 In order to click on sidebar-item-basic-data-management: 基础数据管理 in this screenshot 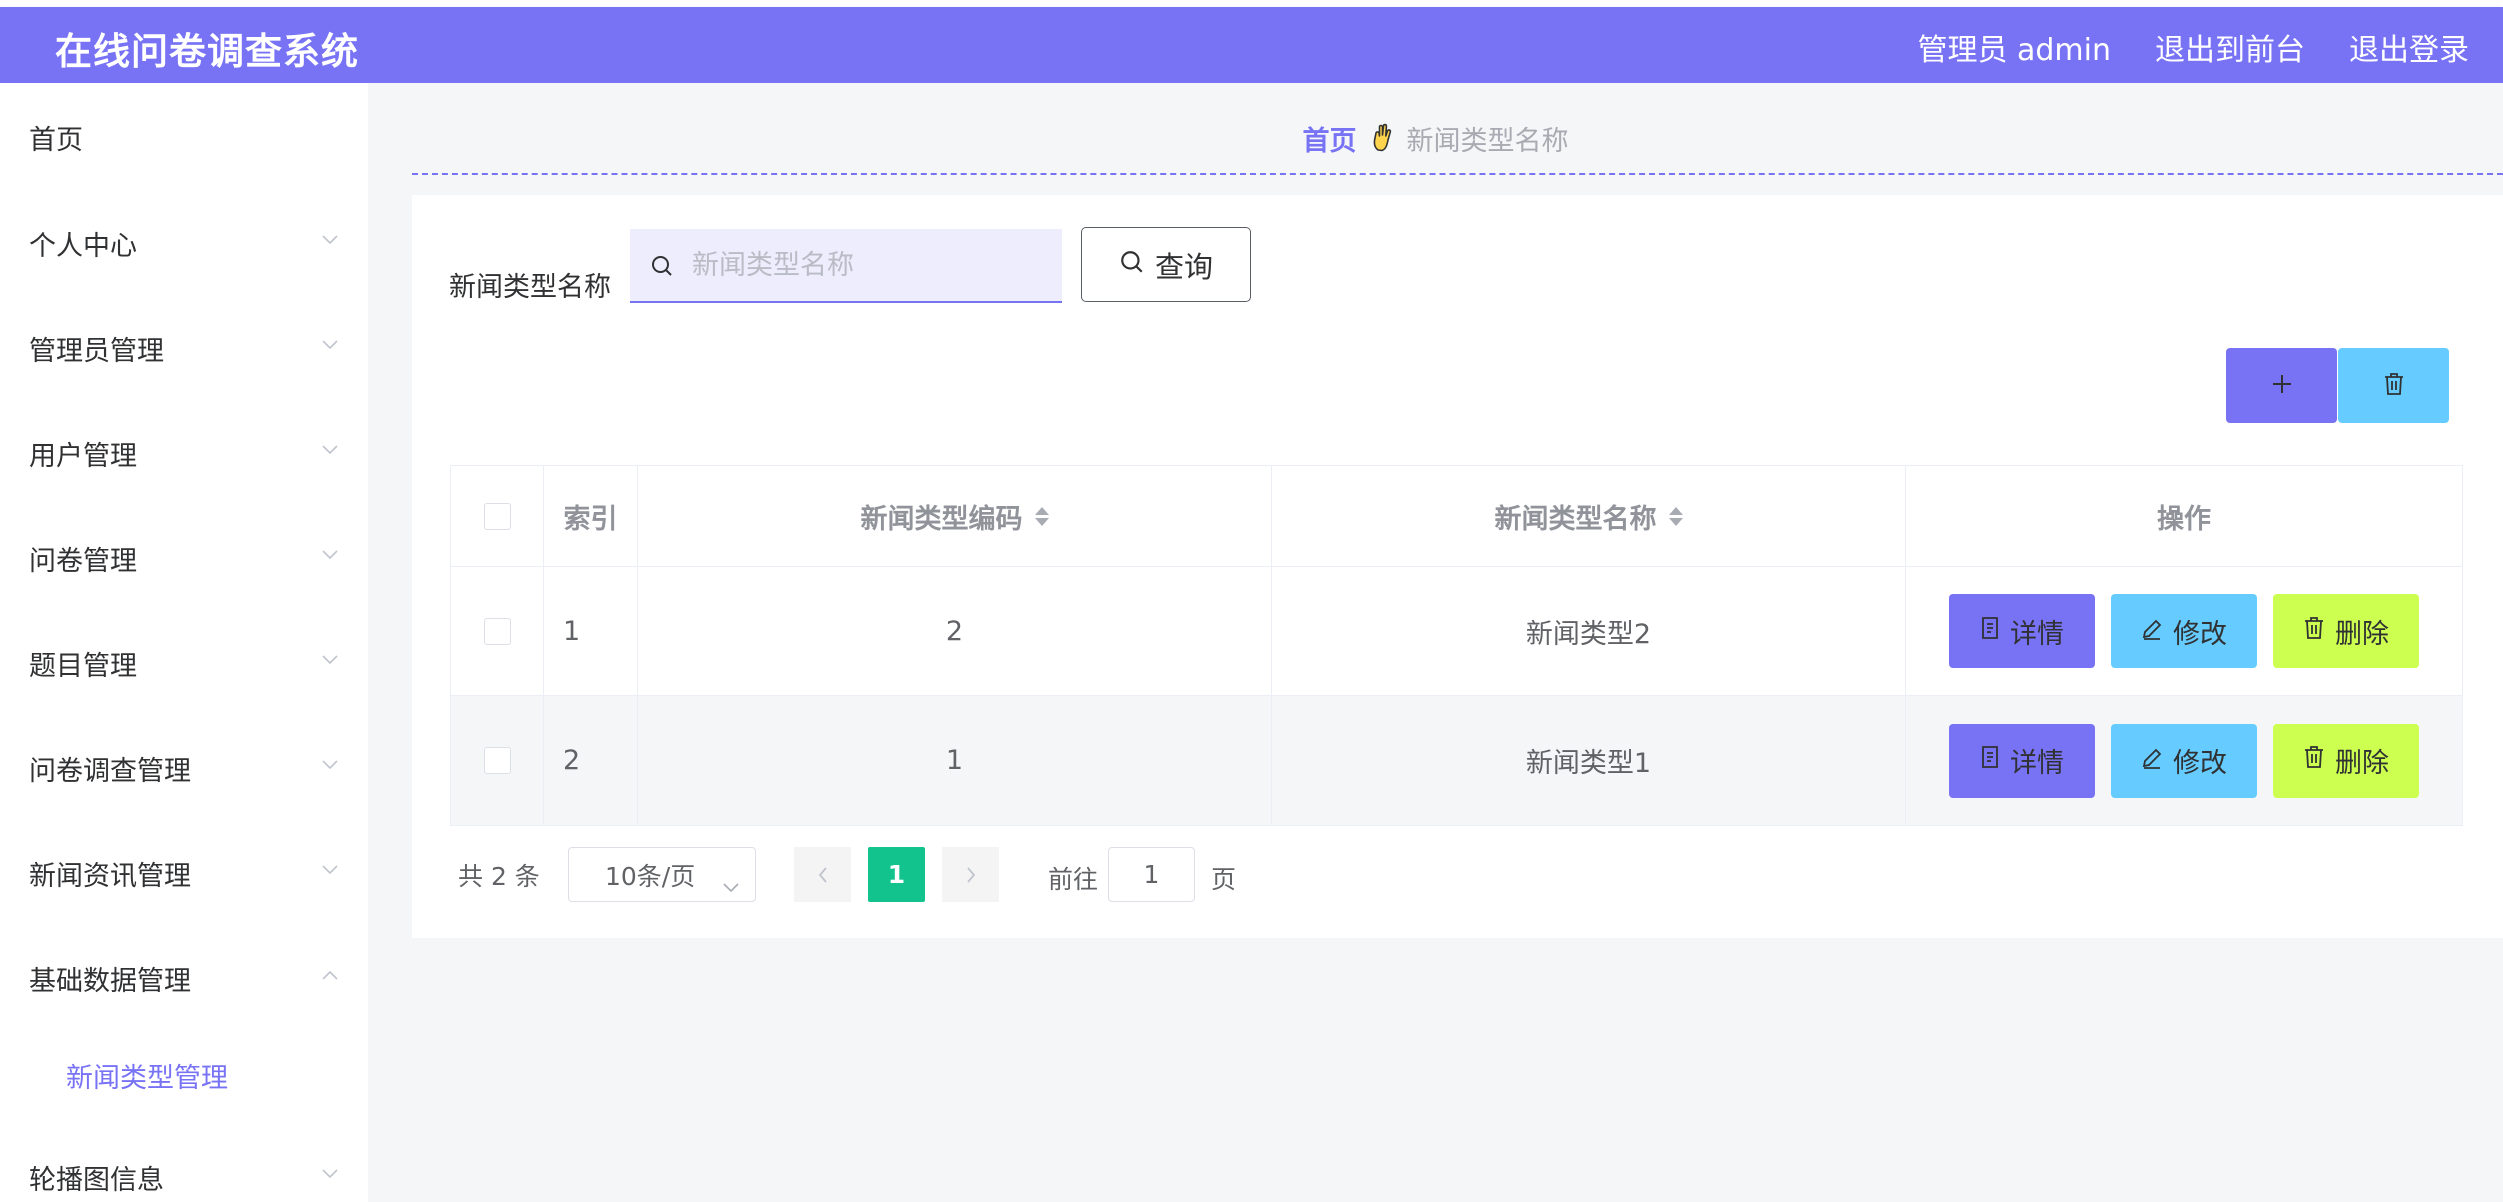, I will do `click(184, 978)`.